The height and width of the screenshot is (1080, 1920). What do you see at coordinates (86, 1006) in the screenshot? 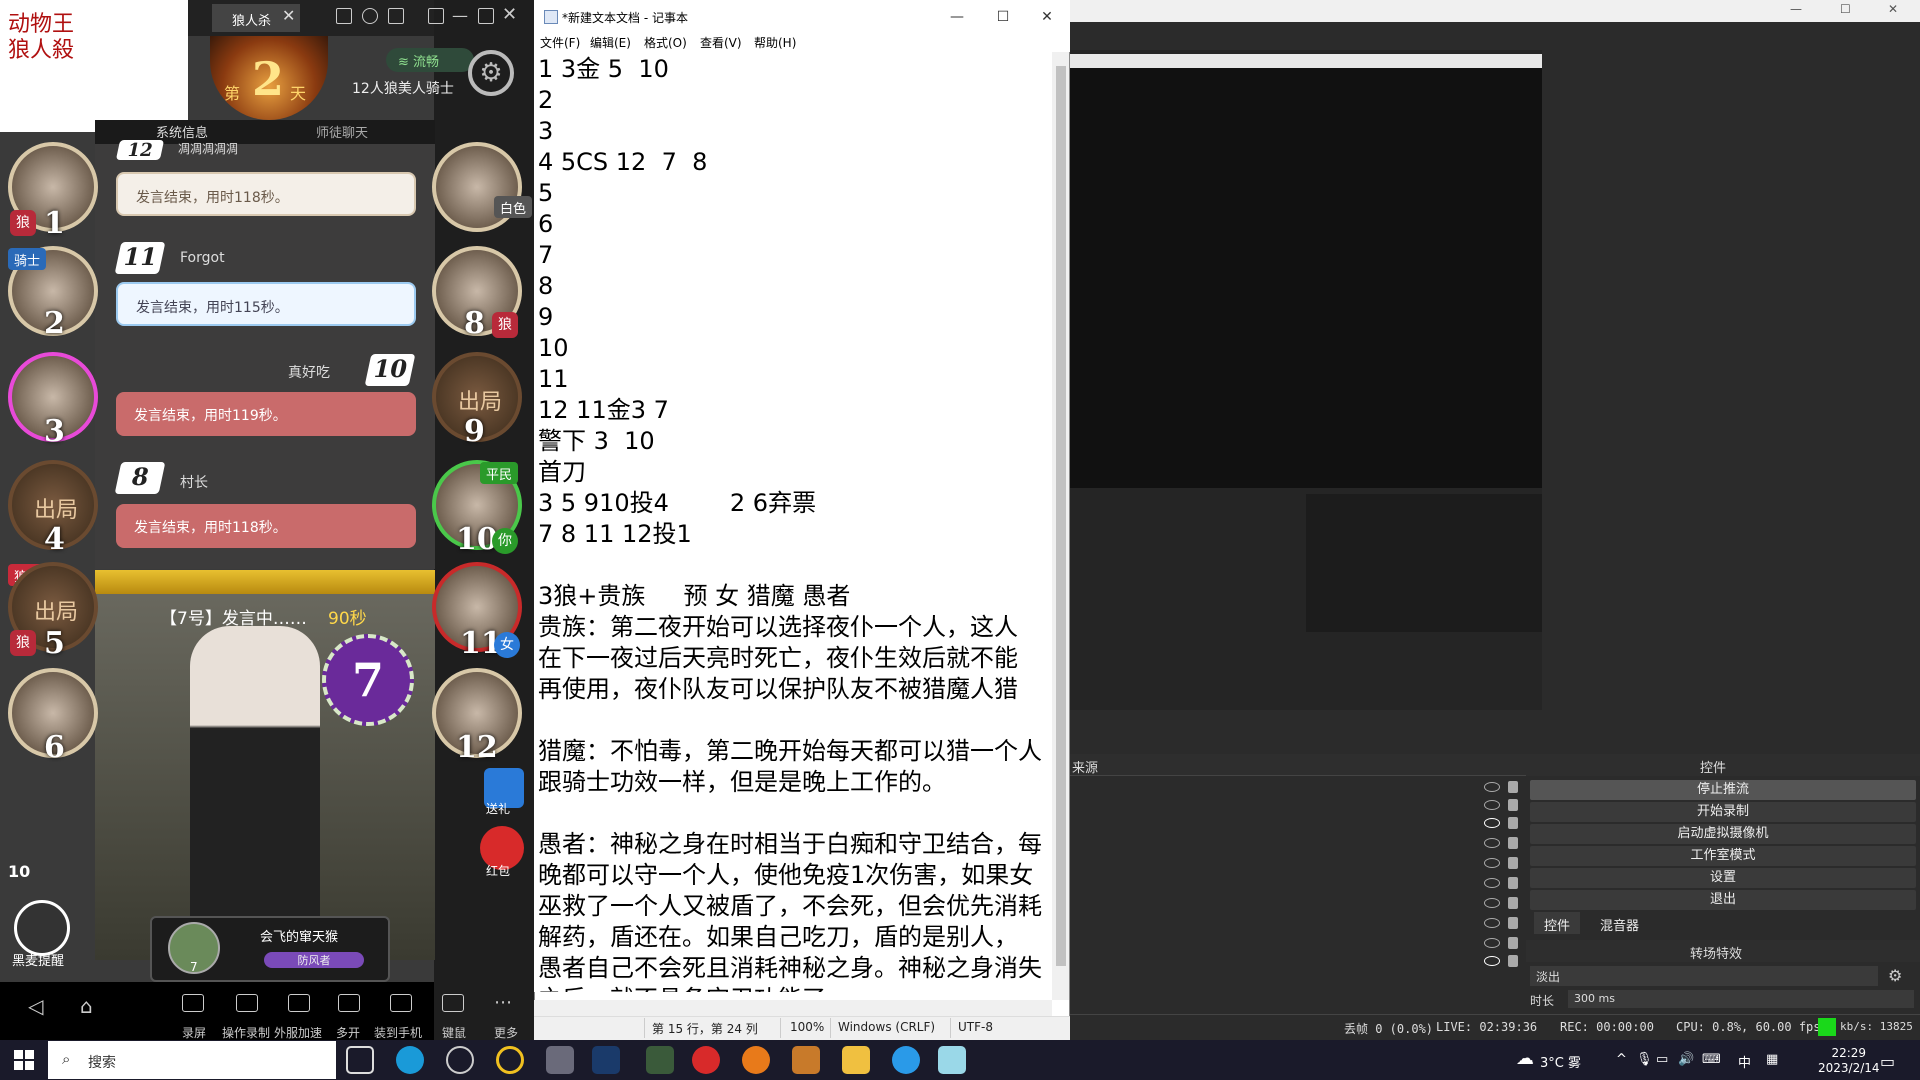
I see `home-icon: ⌂` at bounding box center [86, 1006].